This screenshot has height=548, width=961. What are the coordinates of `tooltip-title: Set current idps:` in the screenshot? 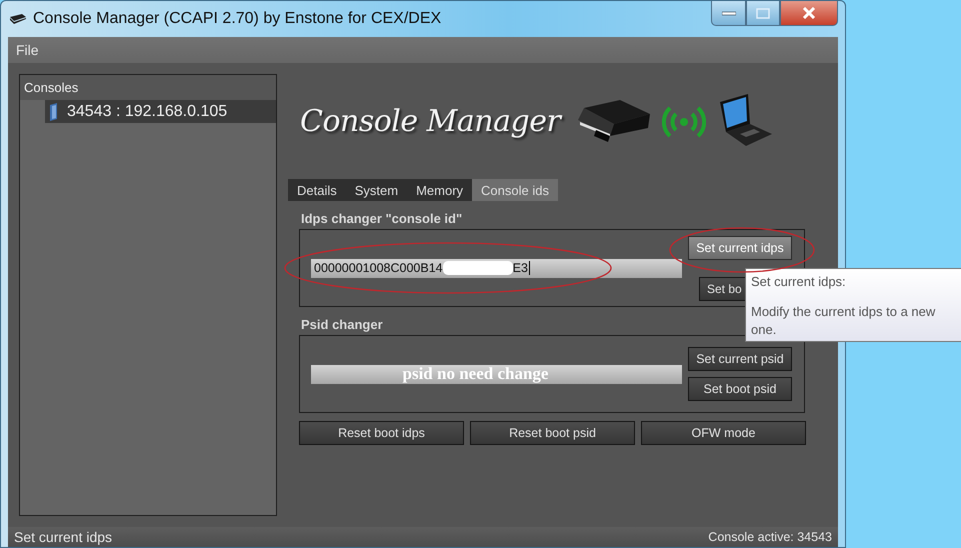 It's located at (799, 282).